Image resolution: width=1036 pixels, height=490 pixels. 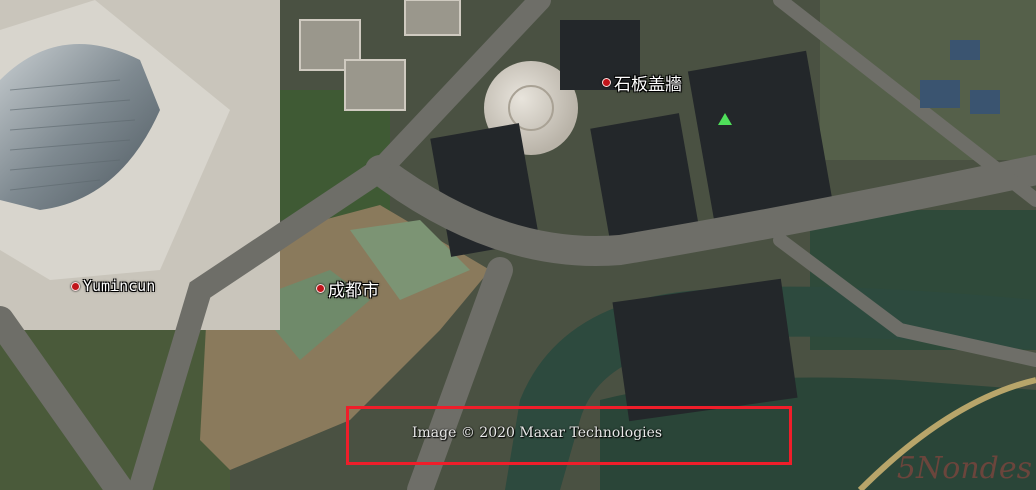 I want to click on place-marker-shibangao: 石板盖牆, so click(x=642, y=82).